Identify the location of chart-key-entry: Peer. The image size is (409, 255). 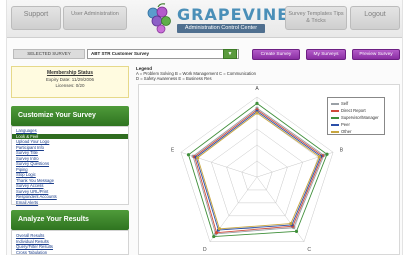
(340, 124).